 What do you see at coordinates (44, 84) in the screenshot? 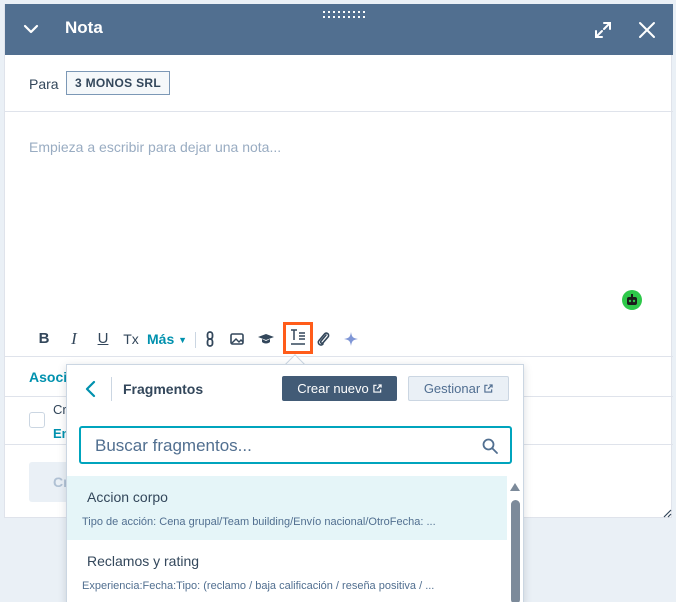
I see `recipient-label: Para` at bounding box center [44, 84].